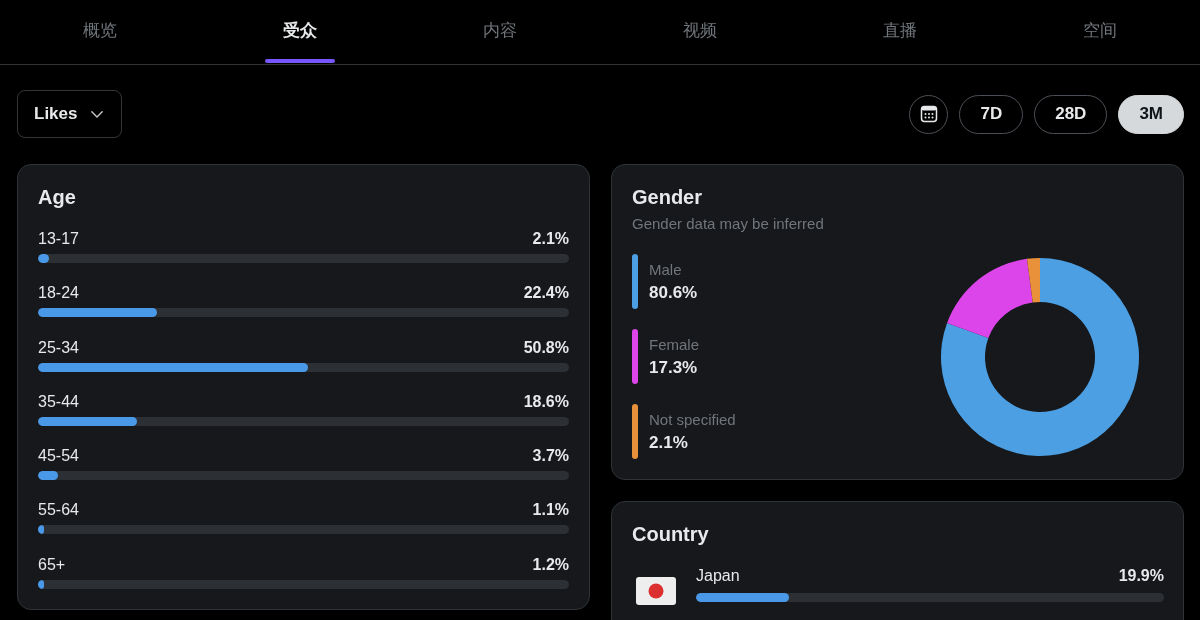 This screenshot has width=1200, height=620. Describe the element at coordinates (665, 269) in the screenshot. I see `legend-label: Male` at that location.